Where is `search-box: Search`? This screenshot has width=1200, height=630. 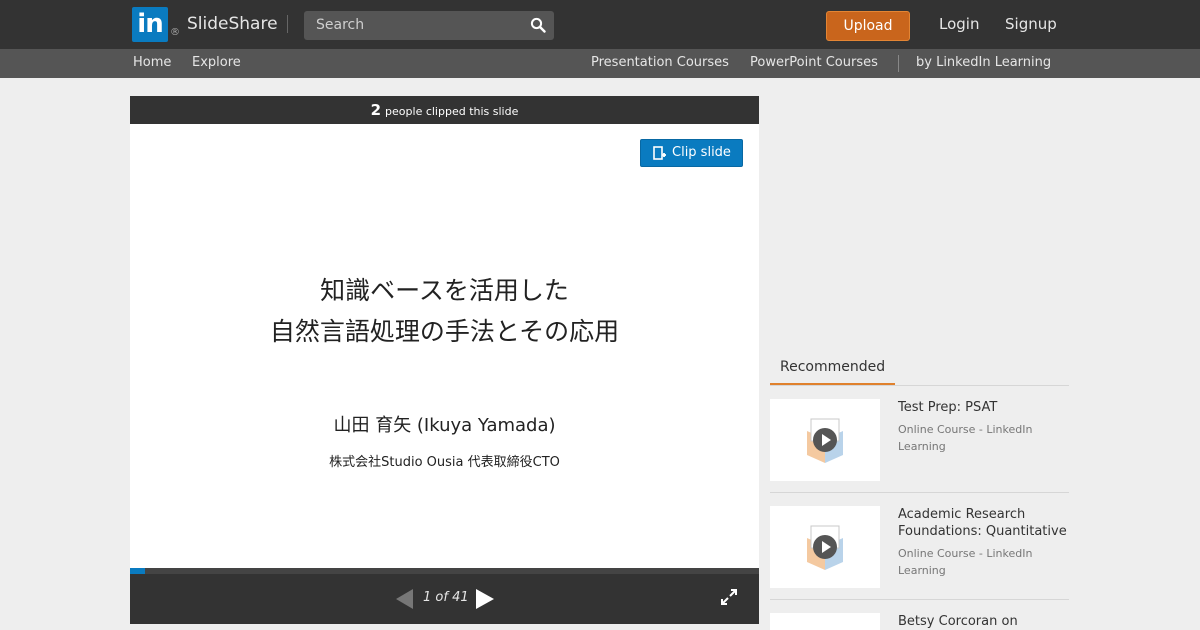
search-box: Search is located at coordinates (429, 25).